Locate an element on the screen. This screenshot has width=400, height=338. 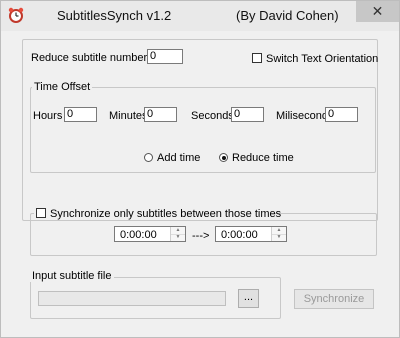
add-time-label: Add time is located at coordinates (179, 158).